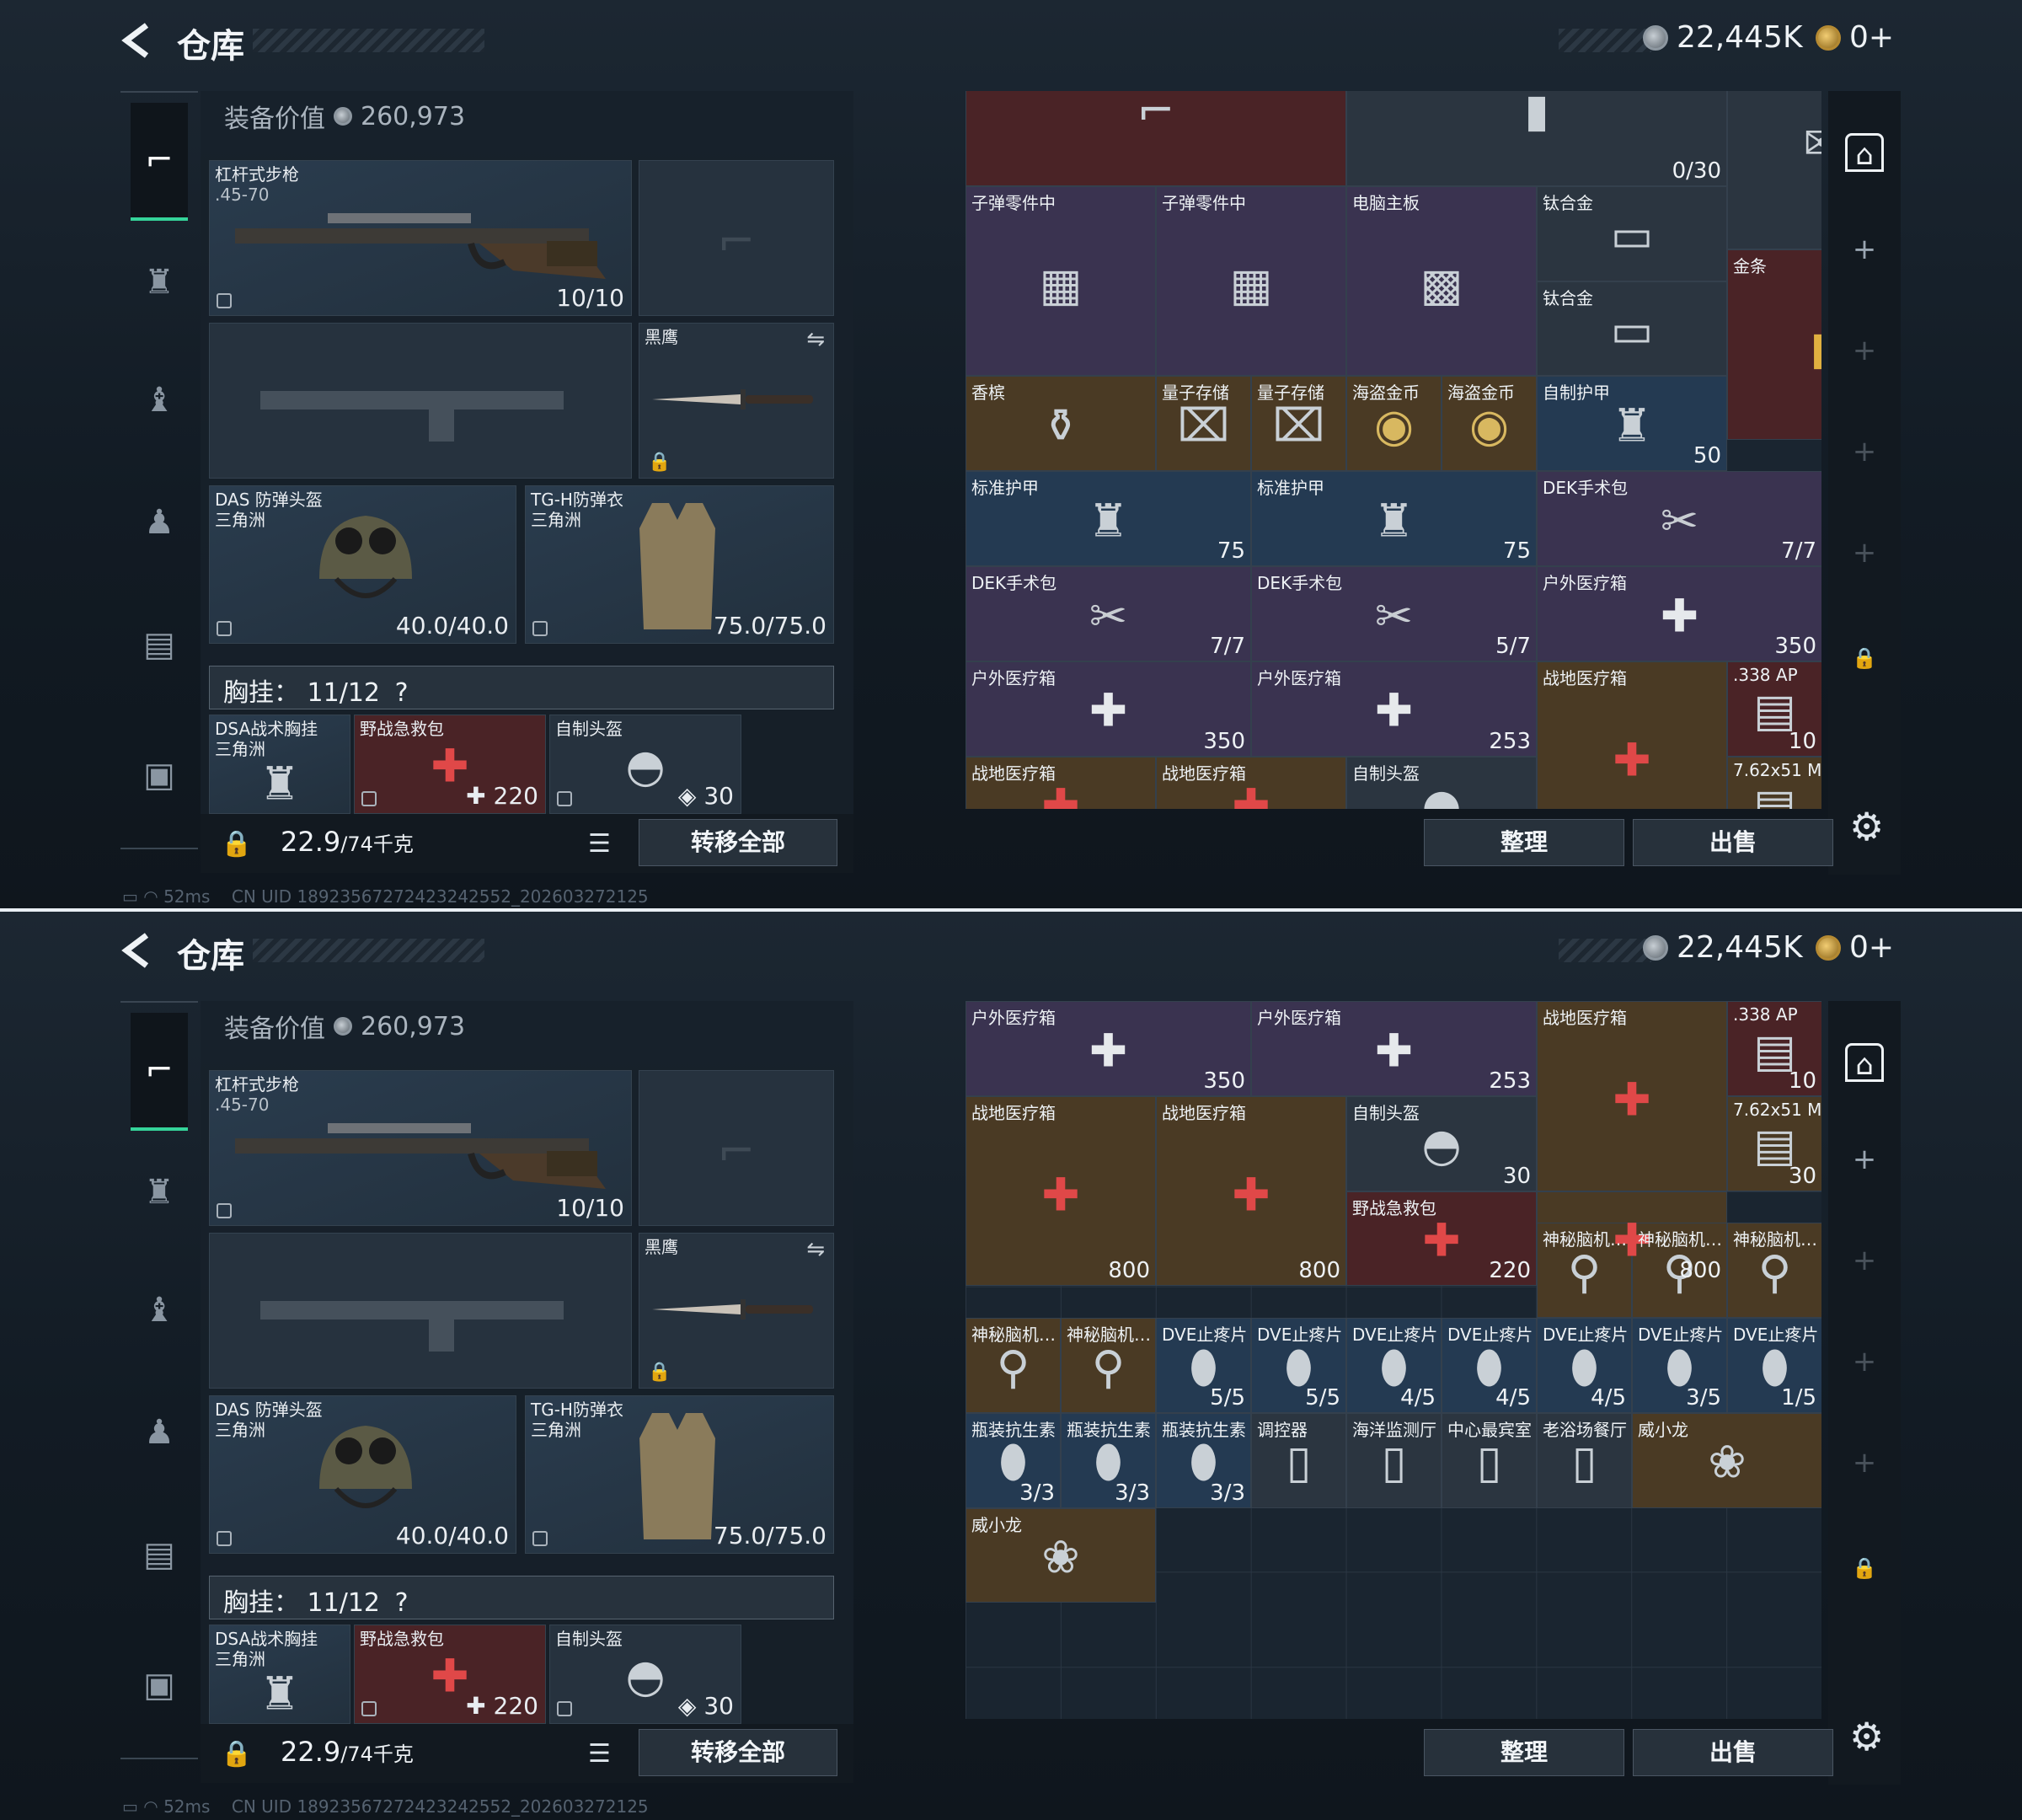  What do you see at coordinates (1774, 1365) in the screenshot?
I see `stash-item: DVE止疼片 ⬮ 1/5` at bounding box center [1774, 1365].